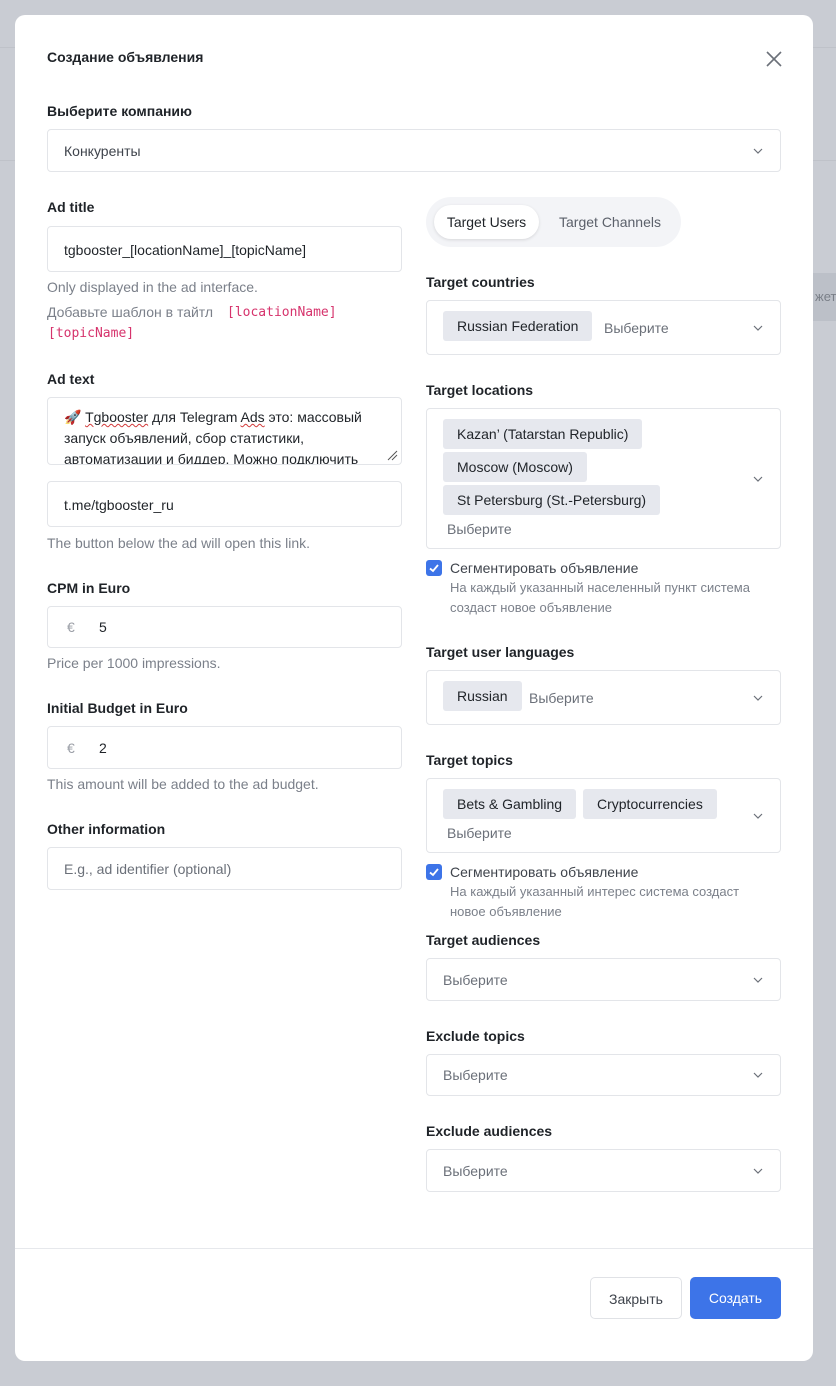  What do you see at coordinates (102, 151) in the screenshot?
I see `company-value: Конкуренты` at bounding box center [102, 151].